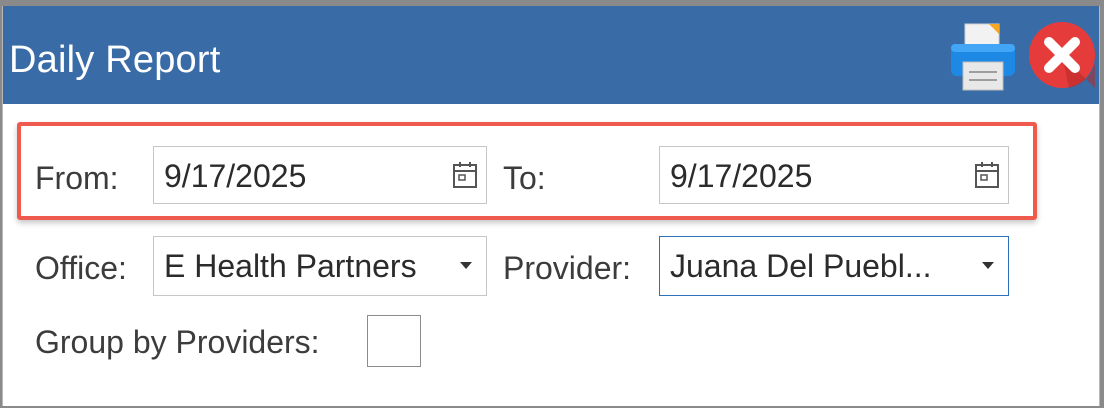 The width and height of the screenshot is (1104, 408). What do you see at coordinates (77, 178) in the screenshot?
I see `from-label: From:` at bounding box center [77, 178].